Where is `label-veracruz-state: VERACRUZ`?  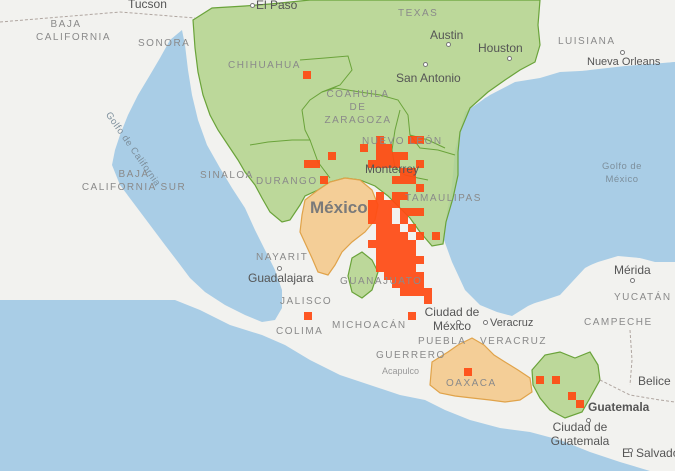
label-veracruz-state: VERACRUZ is located at coordinates (514, 341).